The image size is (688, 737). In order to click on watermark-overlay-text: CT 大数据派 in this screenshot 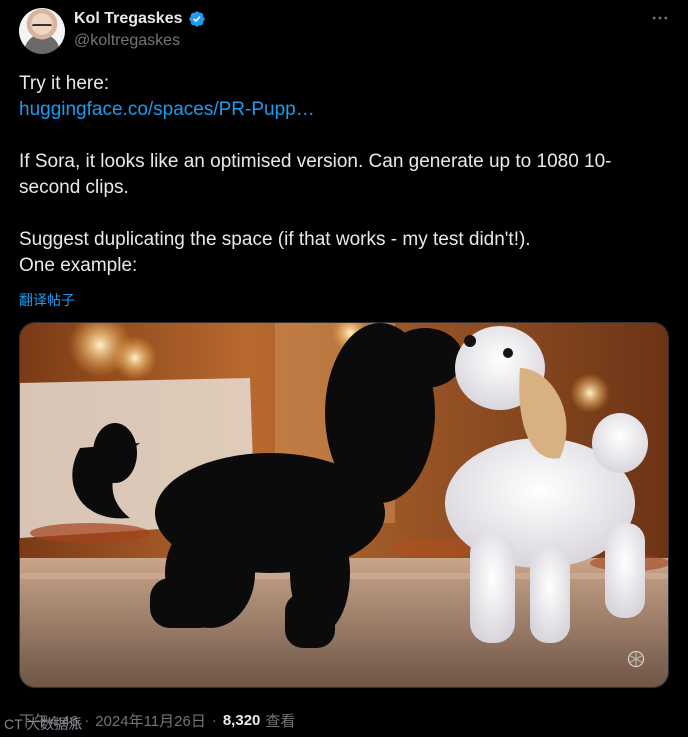, I will do `click(43, 724)`.